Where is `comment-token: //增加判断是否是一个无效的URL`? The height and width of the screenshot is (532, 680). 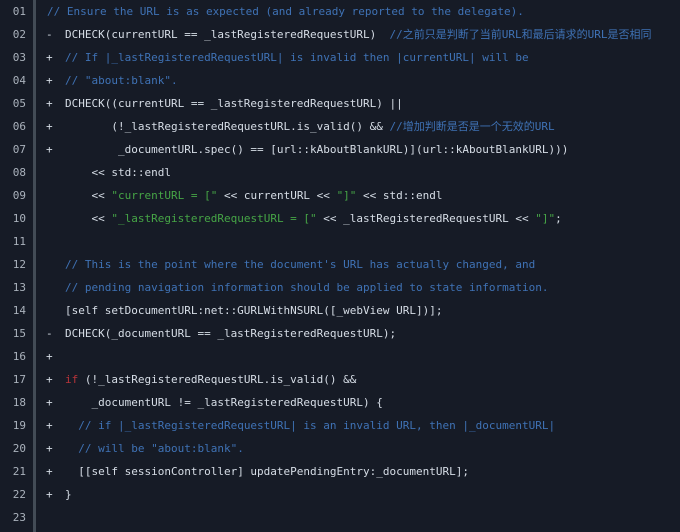
comment-token: //增加判断是否是一个无效的URL is located at coordinates (472, 126).